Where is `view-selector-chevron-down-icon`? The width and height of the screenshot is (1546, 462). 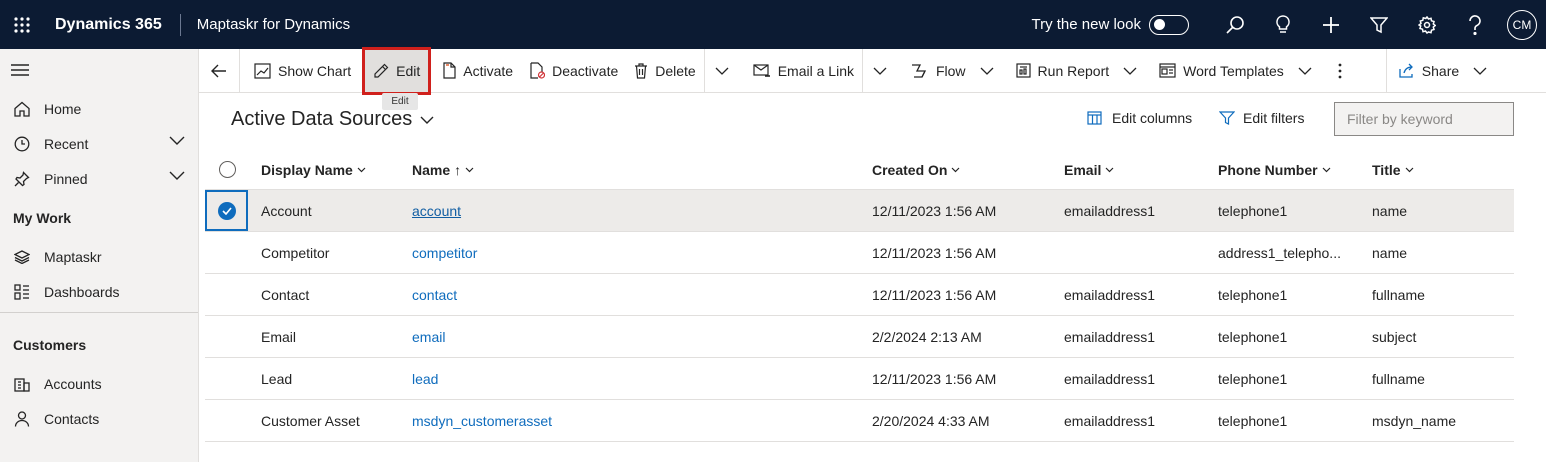
view-selector-chevron-down-icon is located at coordinates (427, 120).